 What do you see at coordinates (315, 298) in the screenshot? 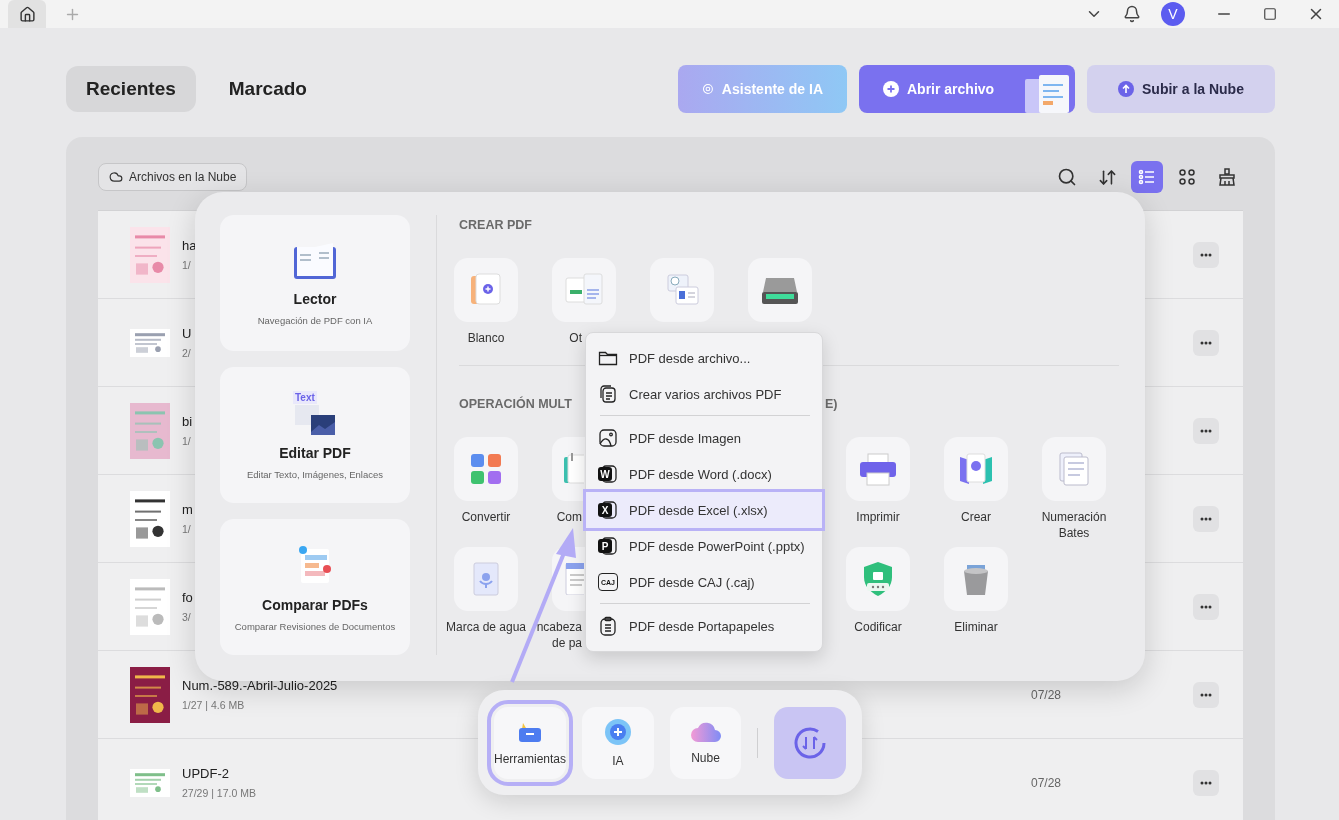
I see `card-title: Lector` at bounding box center [315, 298].